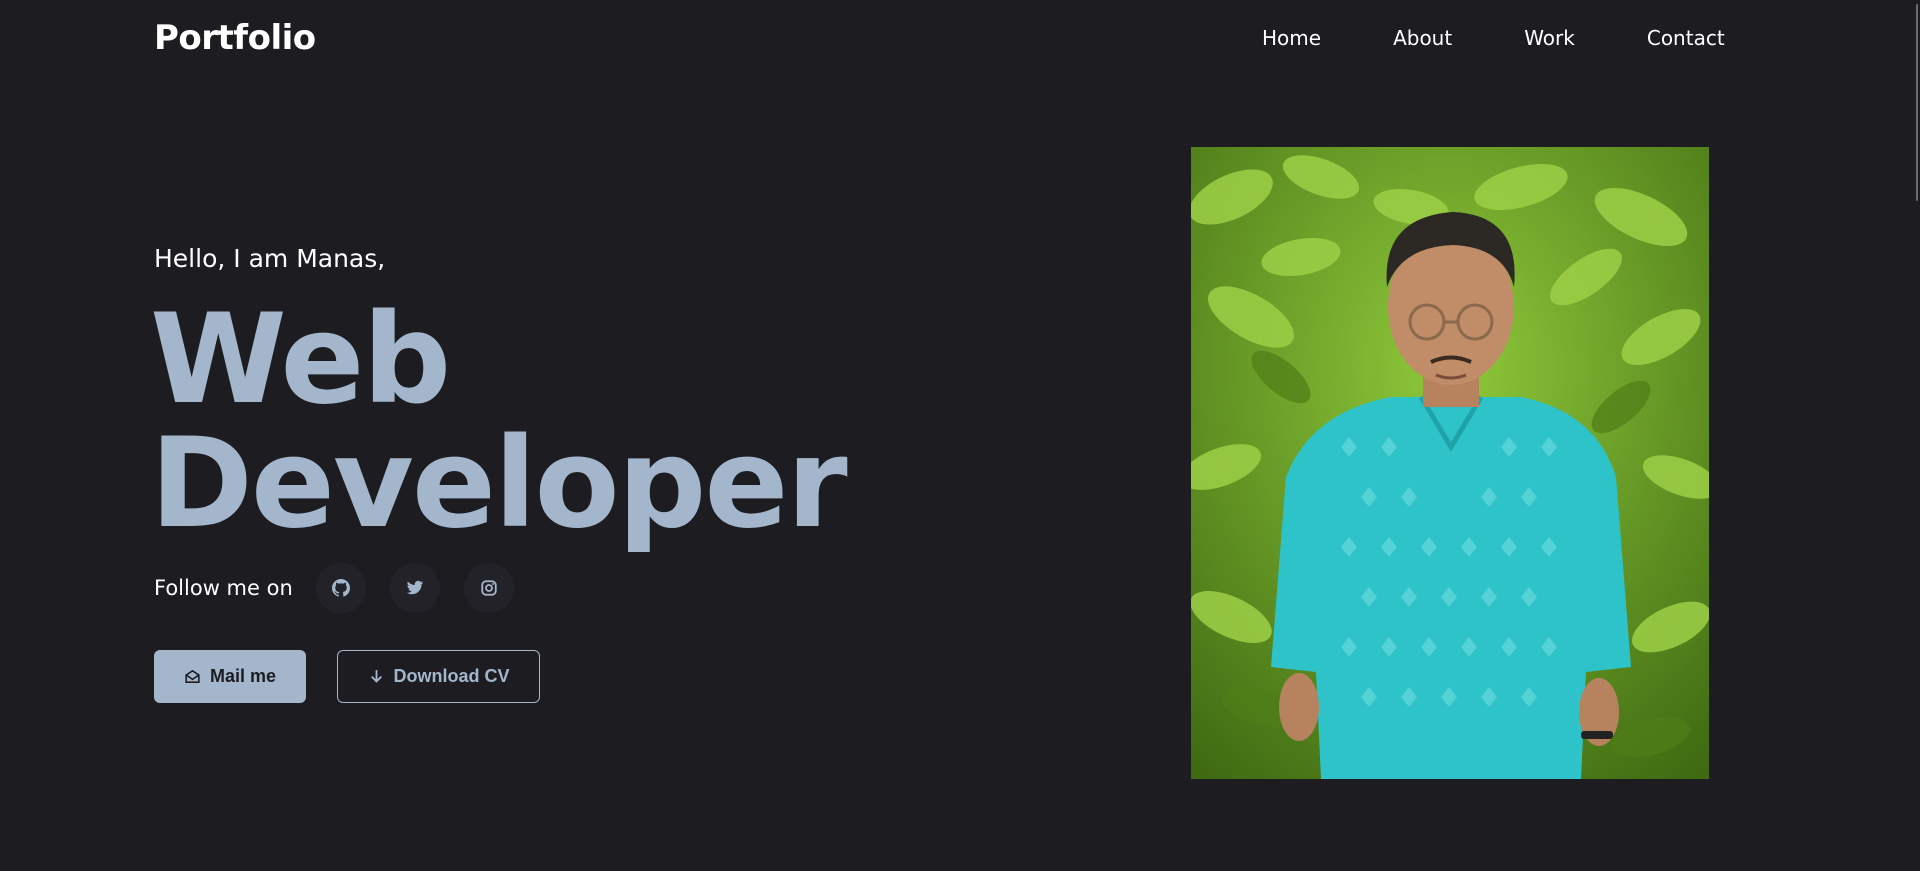  I want to click on social-row: Follow me on, so click(346, 588).